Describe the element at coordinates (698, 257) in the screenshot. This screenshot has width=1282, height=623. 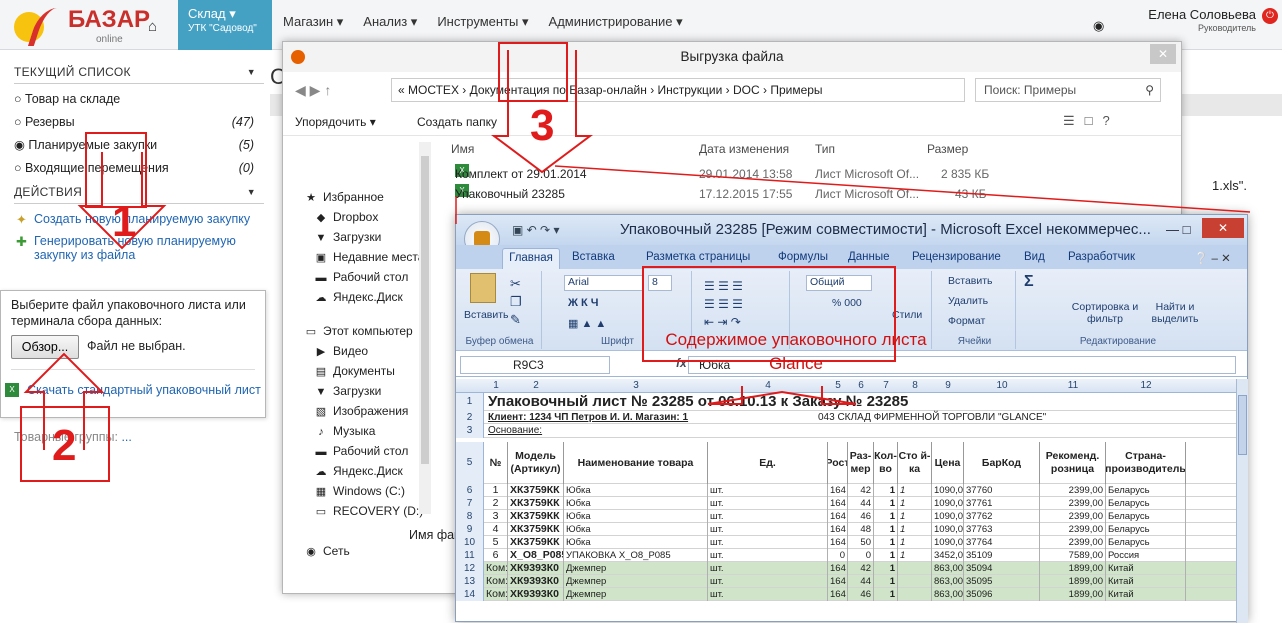
I see `tab-page-layout: Разметка страницы` at that location.